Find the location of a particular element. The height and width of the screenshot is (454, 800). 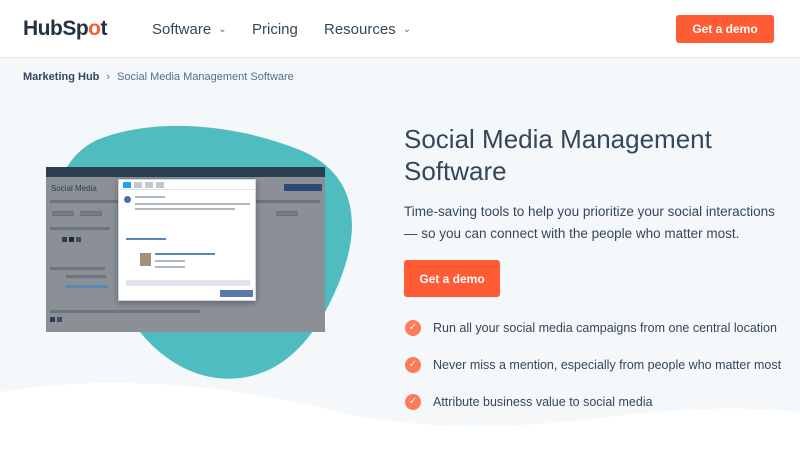

schedule-row is located at coordinates (188, 283).